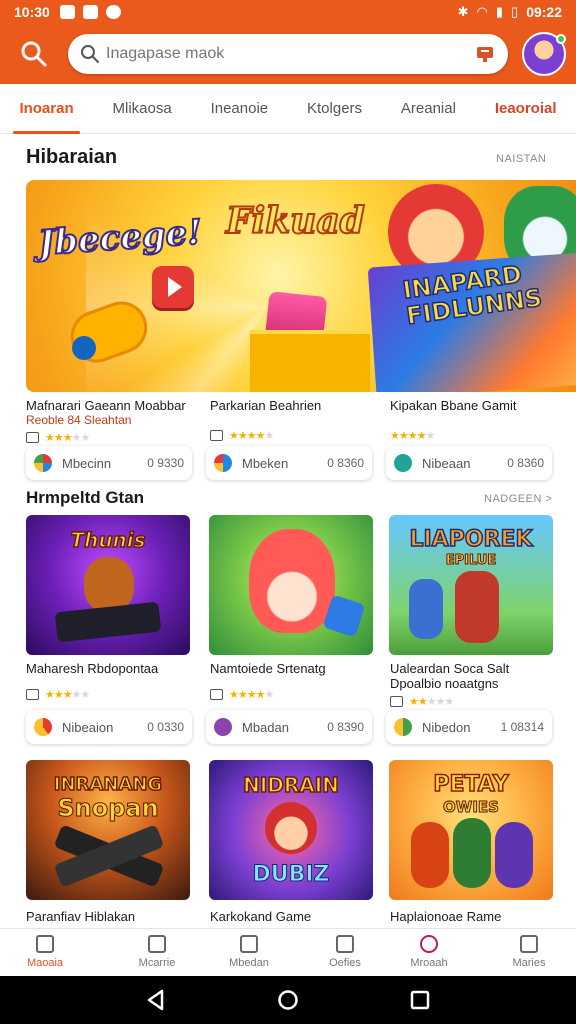 This screenshot has height=1024, width=576. What do you see at coordinates (45, 944) in the screenshot?
I see `home-icon` at bounding box center [45, 944].